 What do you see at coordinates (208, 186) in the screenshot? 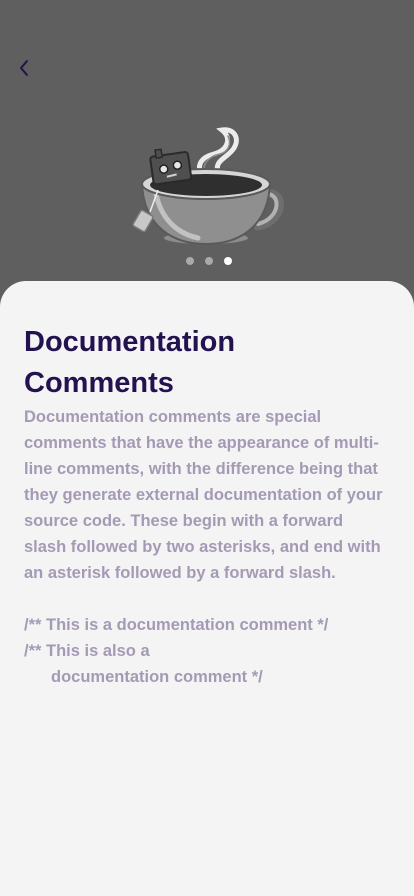
I see `coffee-cup-robot-illustration` at bounding box center [208, 186].